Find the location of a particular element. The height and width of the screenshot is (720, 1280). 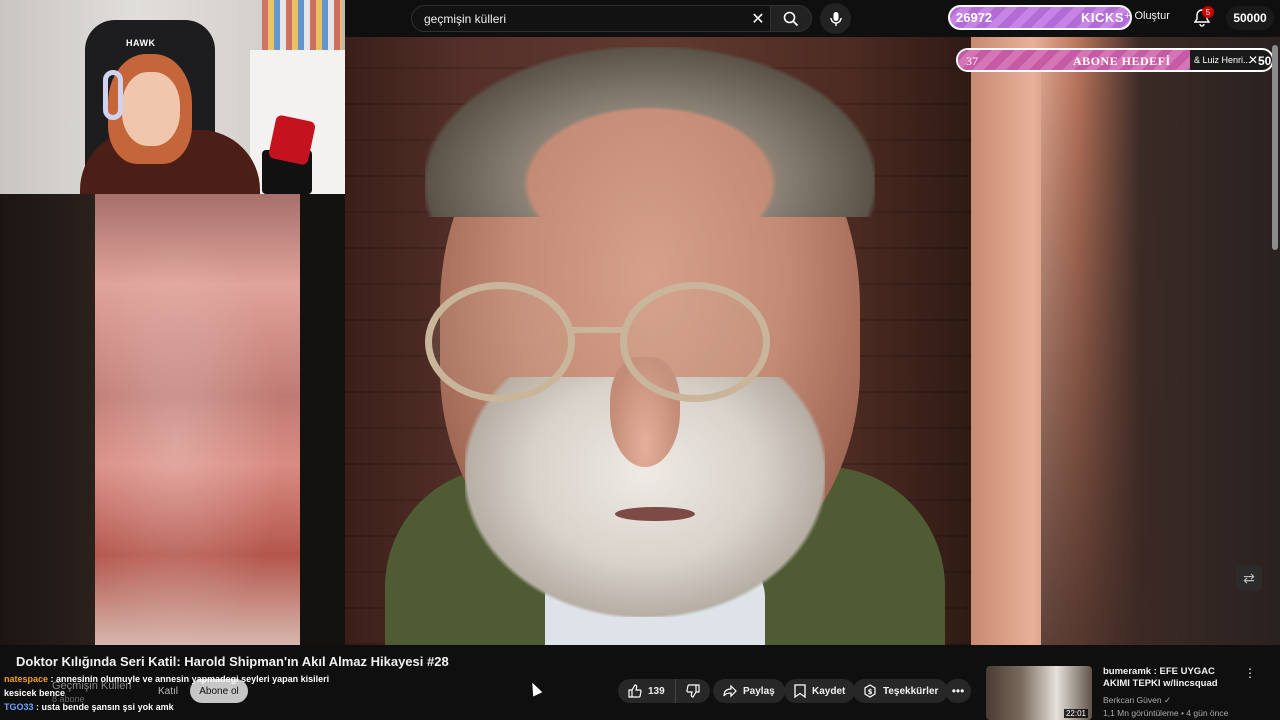

save-button: Kaydet is located at coordinates (820, 691).